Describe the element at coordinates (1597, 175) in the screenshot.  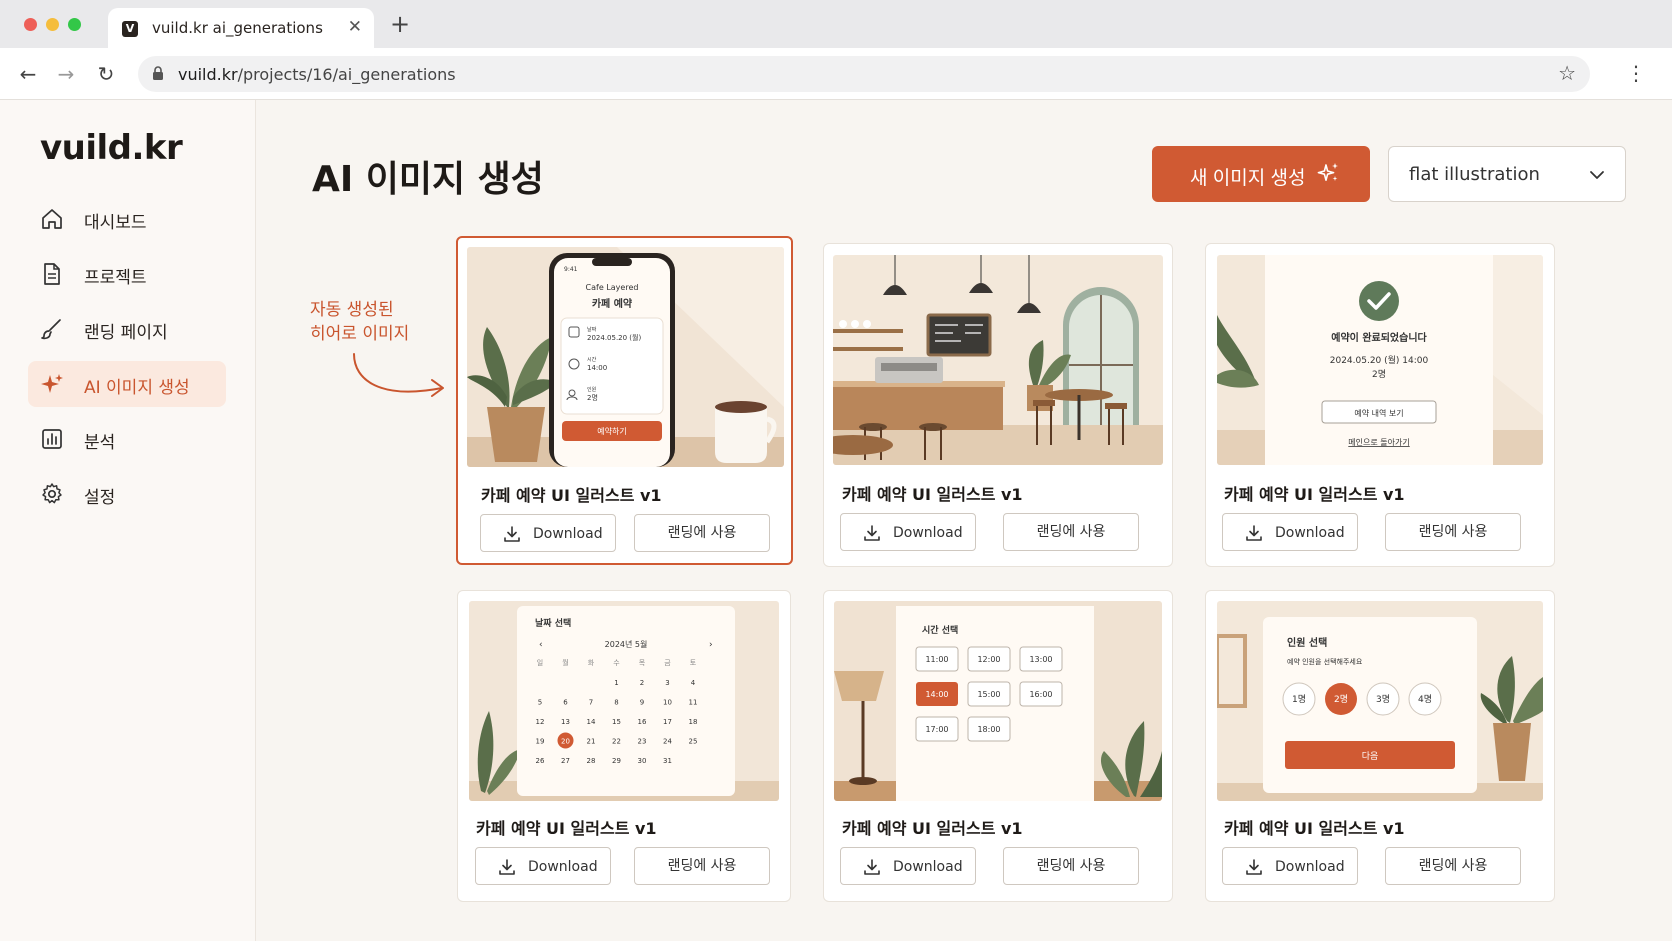
I see `chevron-down-icon` at that location.